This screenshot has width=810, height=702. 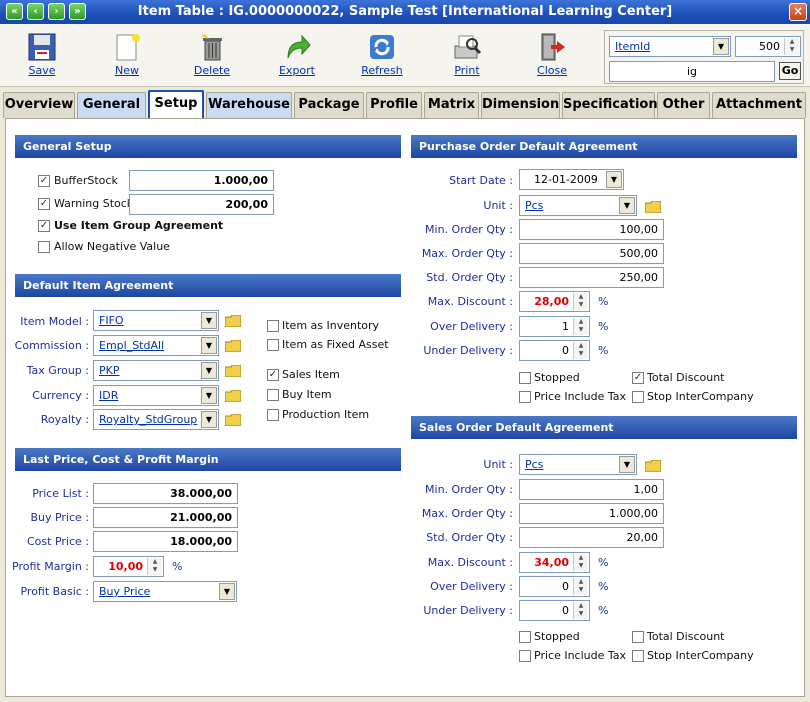 What do you see at coordinates (382, 56) in the screenshot?
I see `refresh-button: Refresh` at bounding box center [382, 56].